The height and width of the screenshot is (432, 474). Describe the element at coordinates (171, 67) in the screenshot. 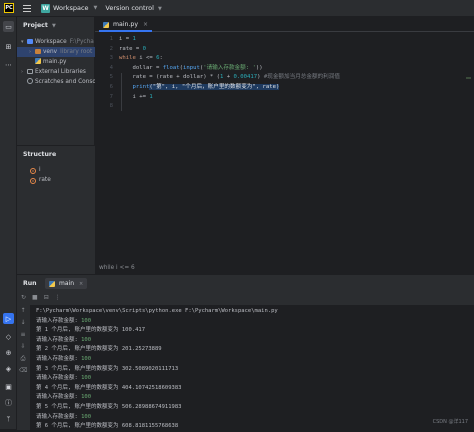

I see `code-token: float` at that location.